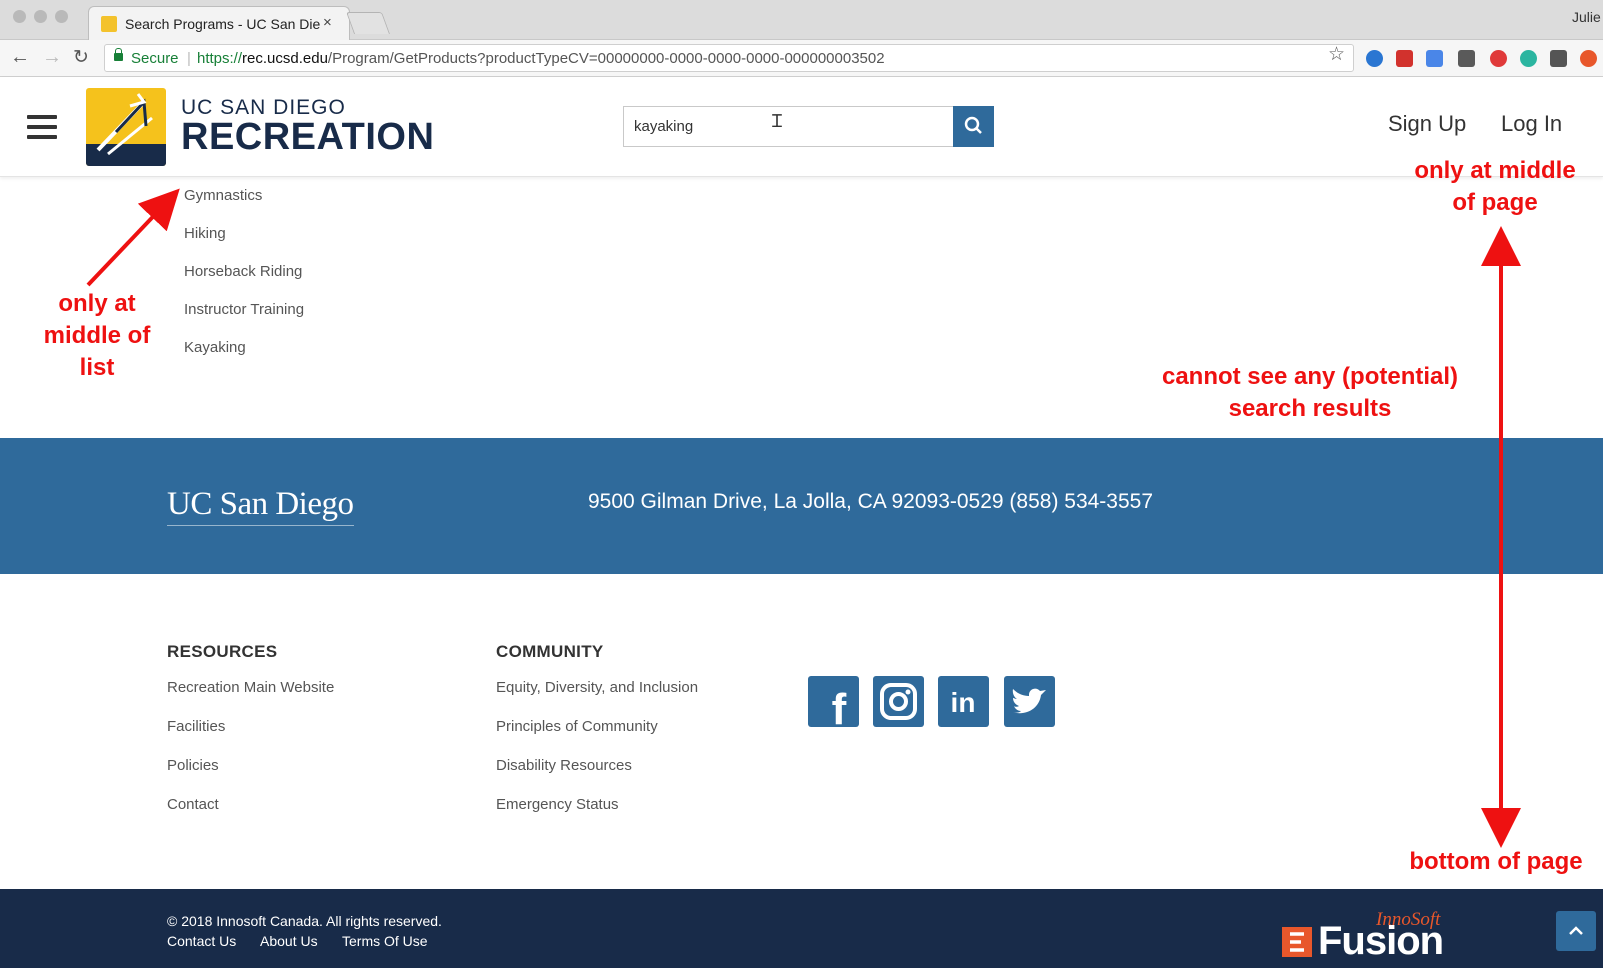 This screenshot has height=968, width=1603. I want to click on svg-text: in, so click(963, 702).